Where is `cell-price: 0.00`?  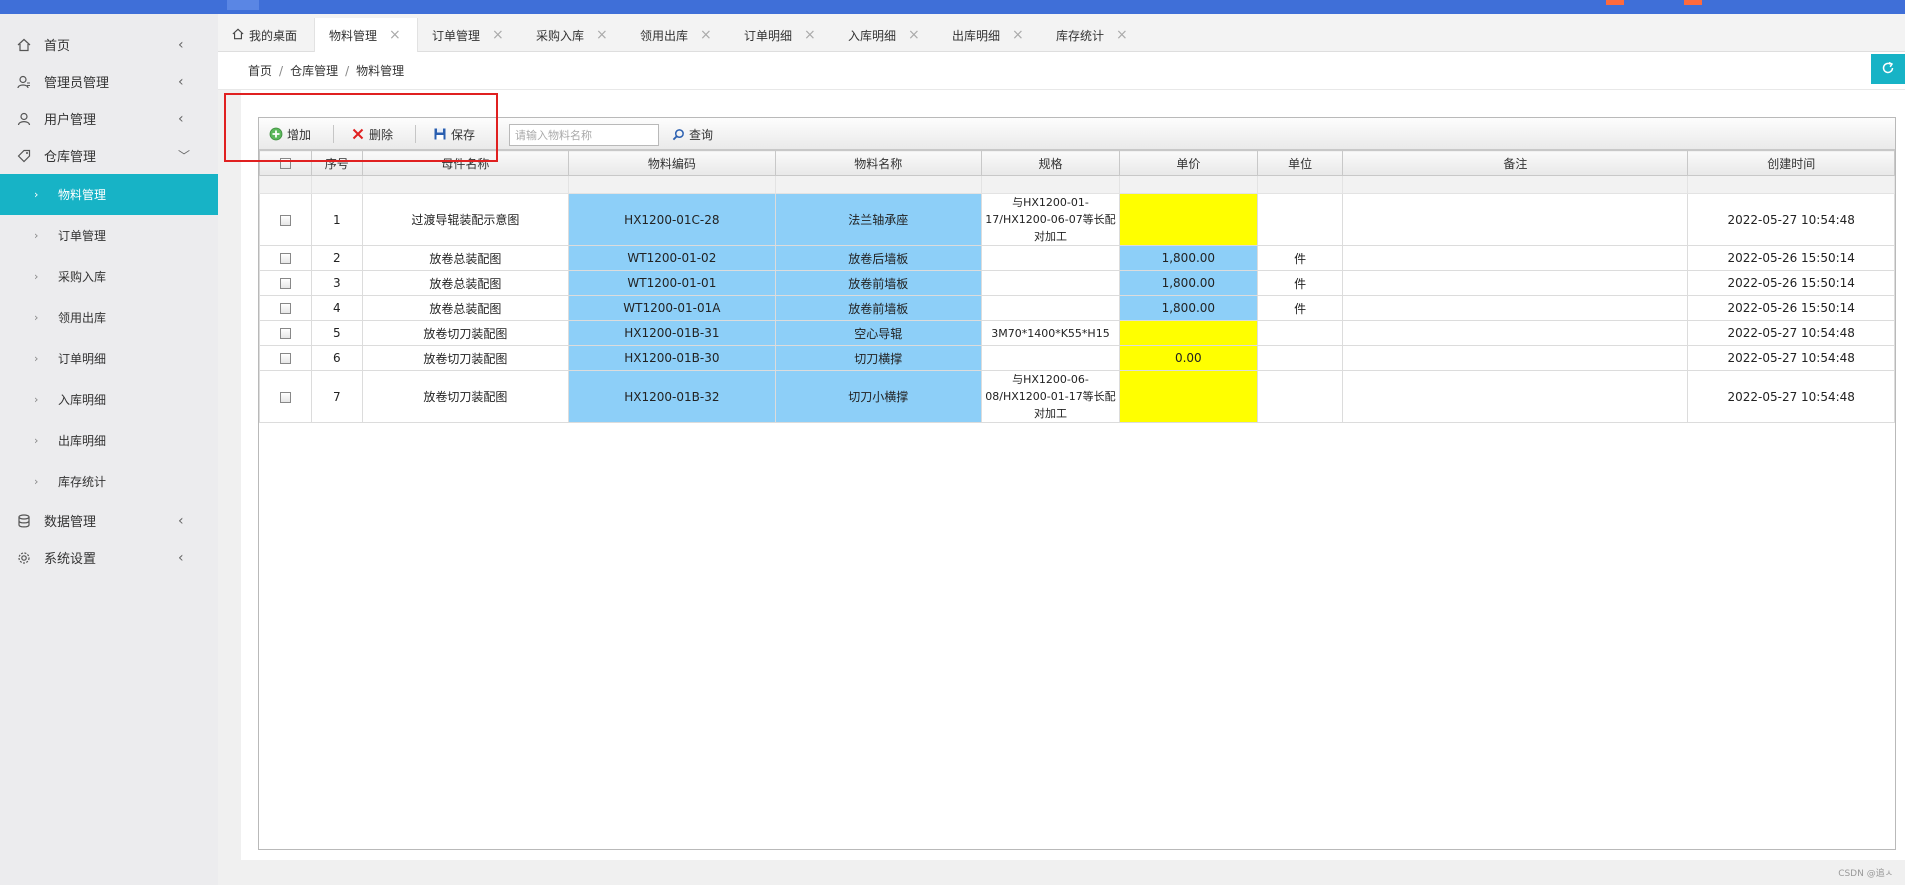
cell-price: 0.00 is located at coordinates (1188, 358).